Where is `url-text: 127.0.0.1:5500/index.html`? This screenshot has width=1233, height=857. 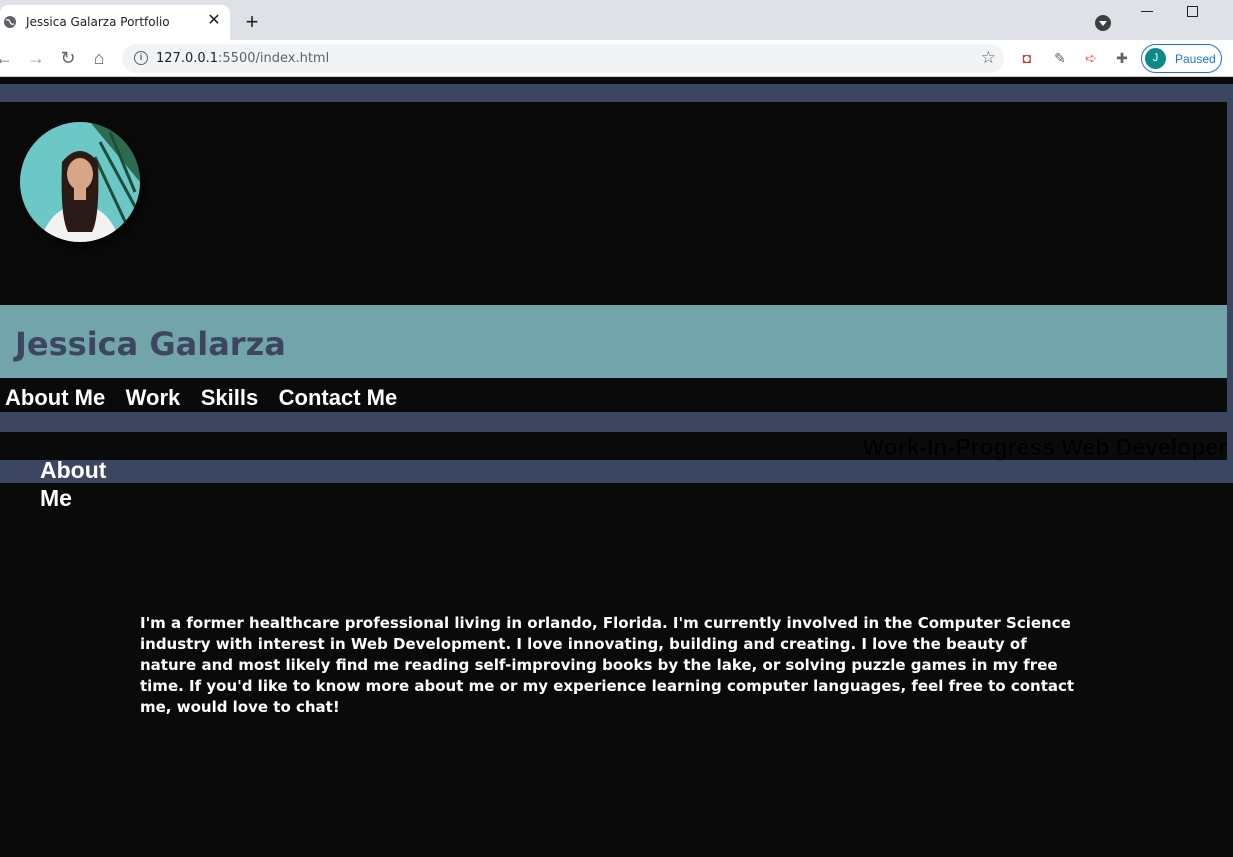
url-text: 127.0.0.1:5500/index.html is located at coordinates (242, 58).